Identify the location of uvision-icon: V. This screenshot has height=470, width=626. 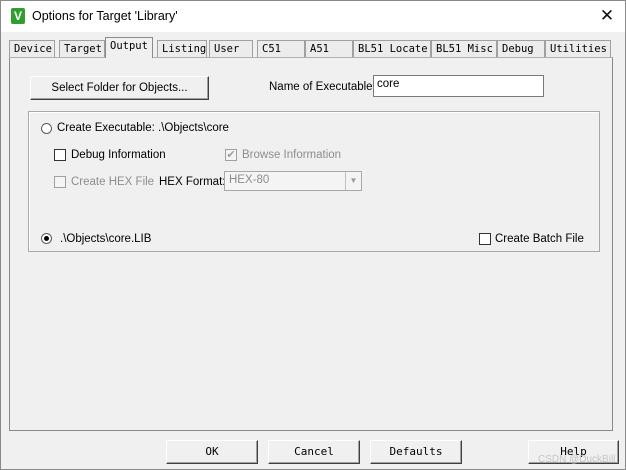
(18, 16).